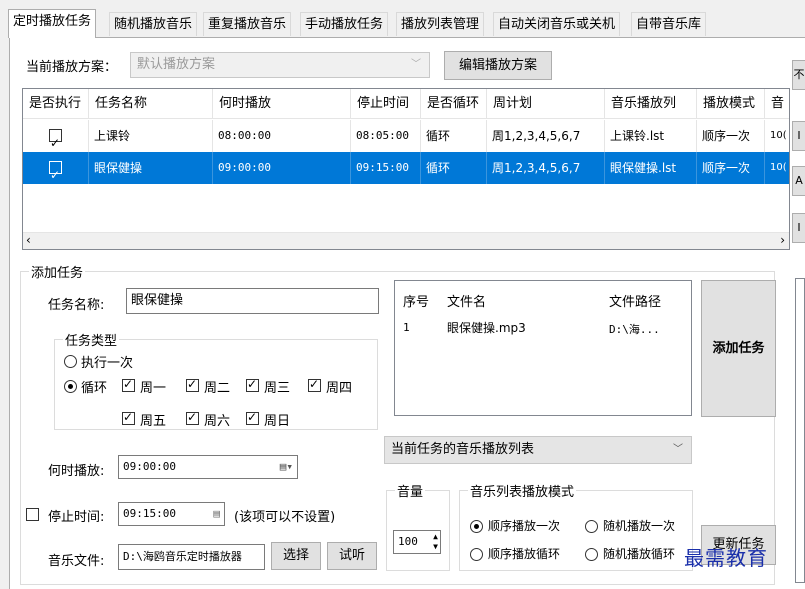 The image size is (805, 589). I want to click on day-checkbox-sun, so click(252, 417).